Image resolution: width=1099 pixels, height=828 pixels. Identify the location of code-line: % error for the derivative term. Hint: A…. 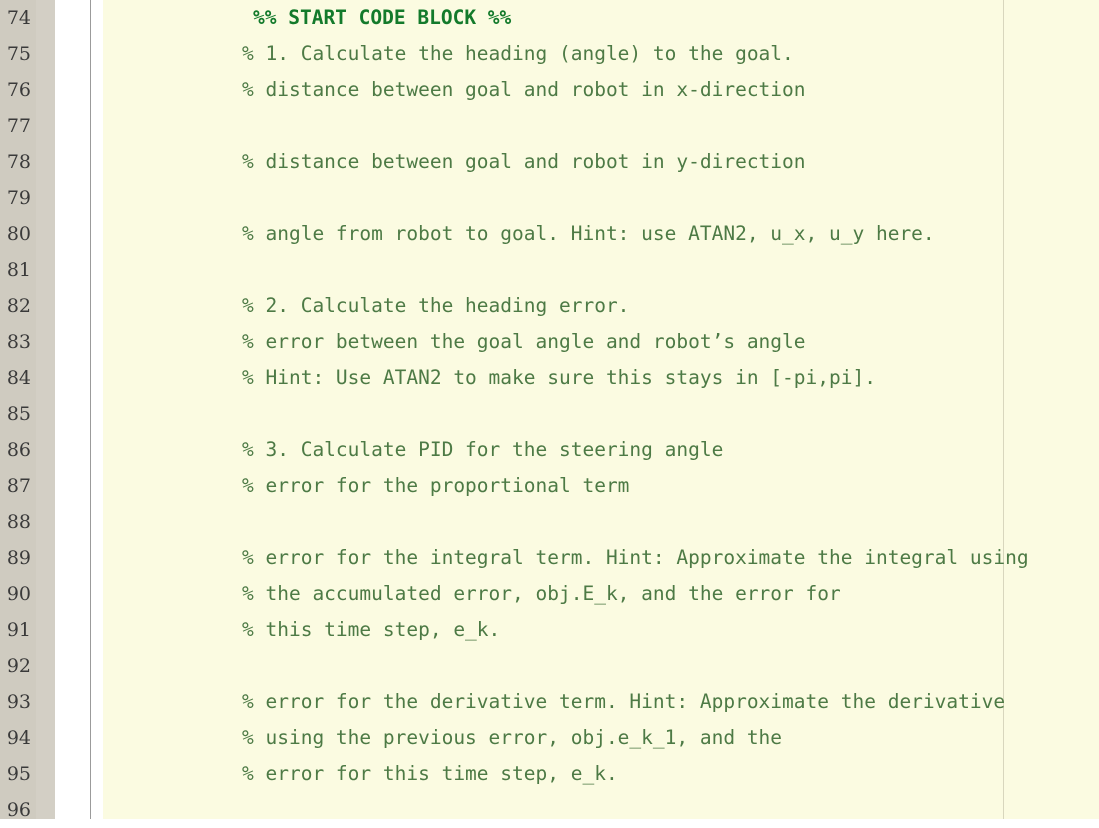
(601, 702).